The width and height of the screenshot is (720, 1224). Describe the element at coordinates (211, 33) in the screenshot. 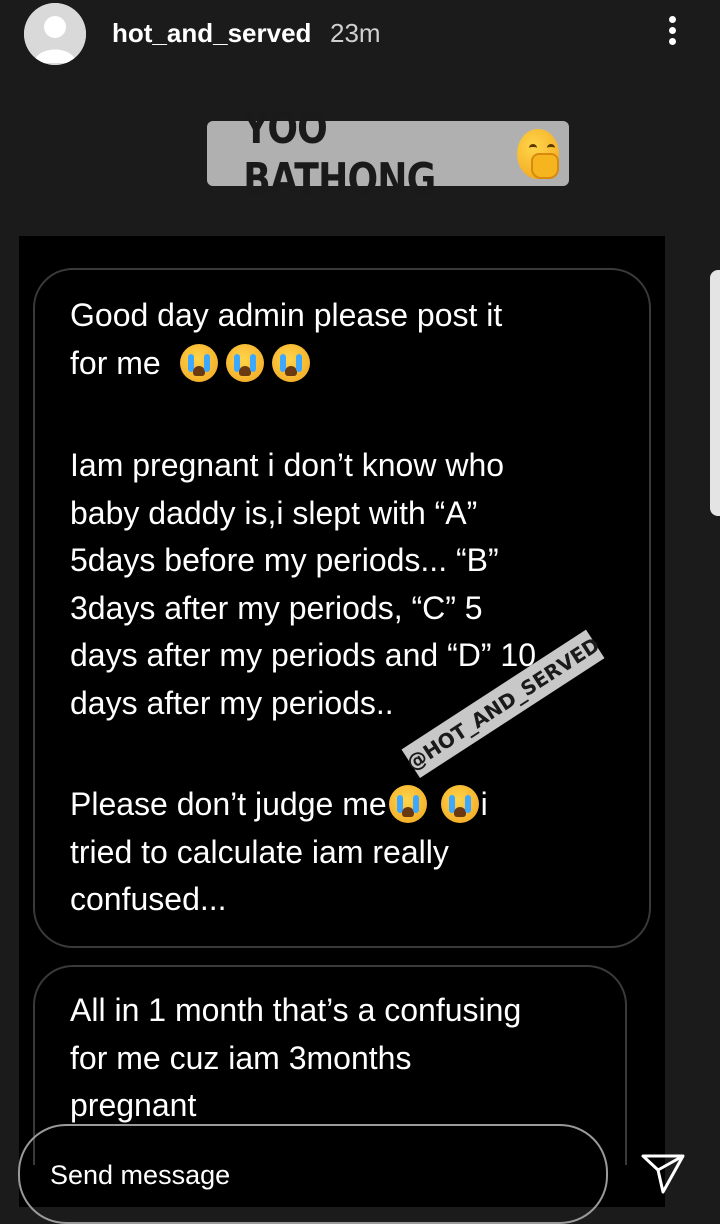

I see `username: hot_and_served` at that location.